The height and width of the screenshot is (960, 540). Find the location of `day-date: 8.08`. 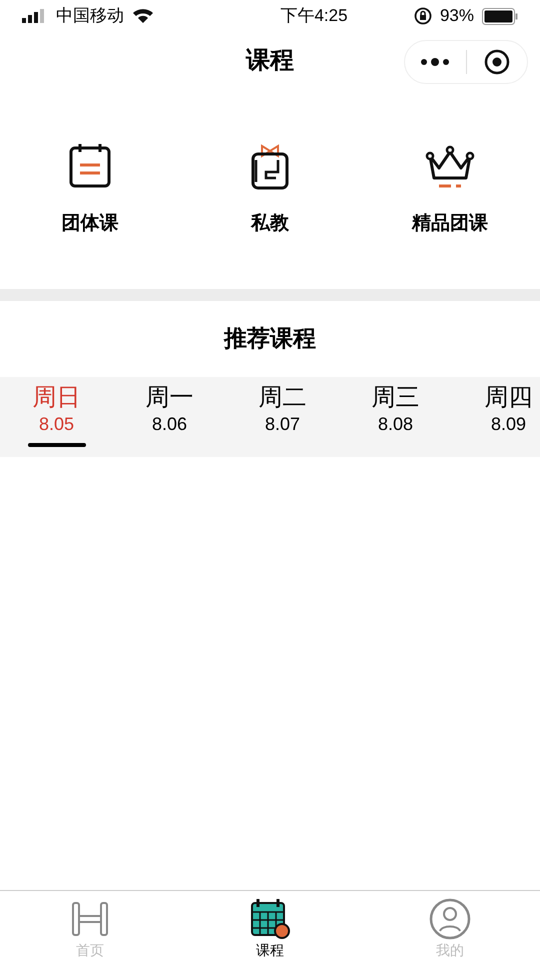

day-date: 8.08 is located at coordinates (396, 423).